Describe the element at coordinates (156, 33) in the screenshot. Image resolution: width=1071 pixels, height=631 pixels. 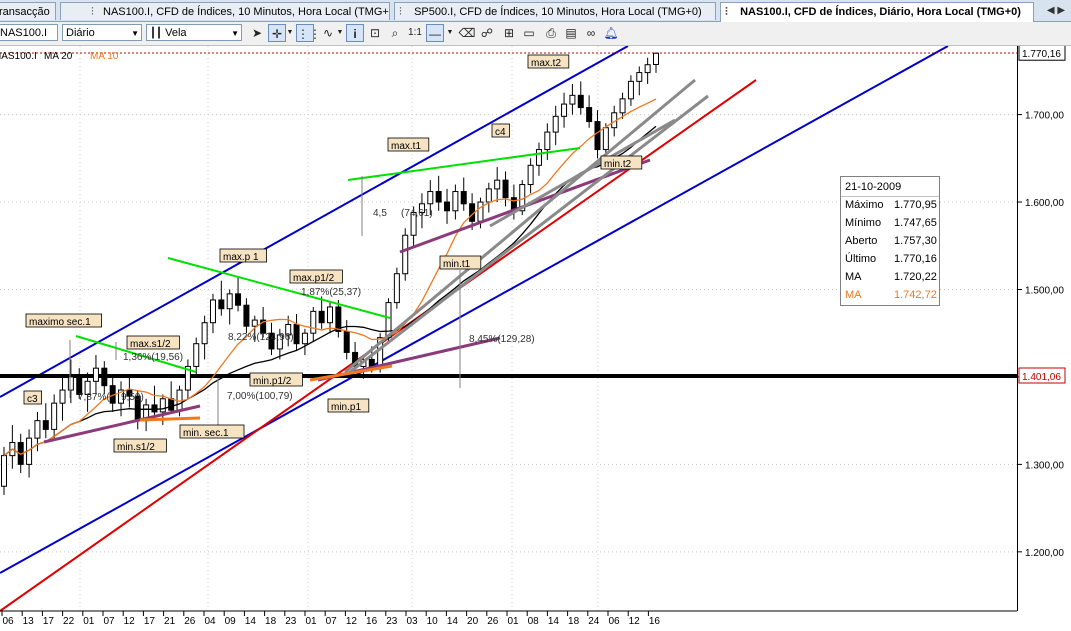
I see `candles-icon: ┃┃` at that location.